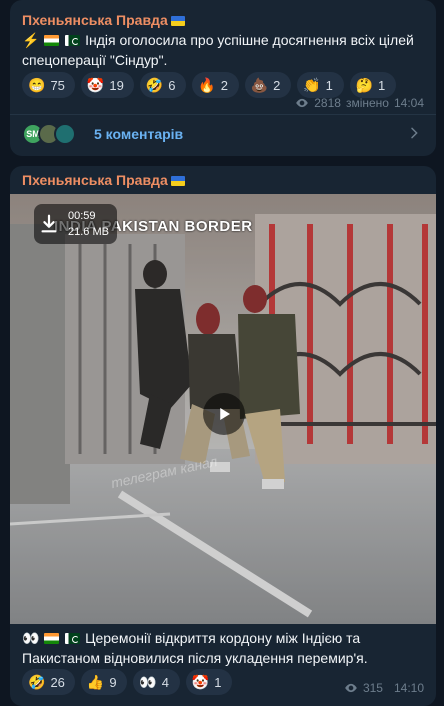 Image resolution: width=444 pixels, height=706 pixels. What do you see at coordinates (57, 85) in the screenshot?
I see `reaction-count: 75` at bounding box center [57, 85].